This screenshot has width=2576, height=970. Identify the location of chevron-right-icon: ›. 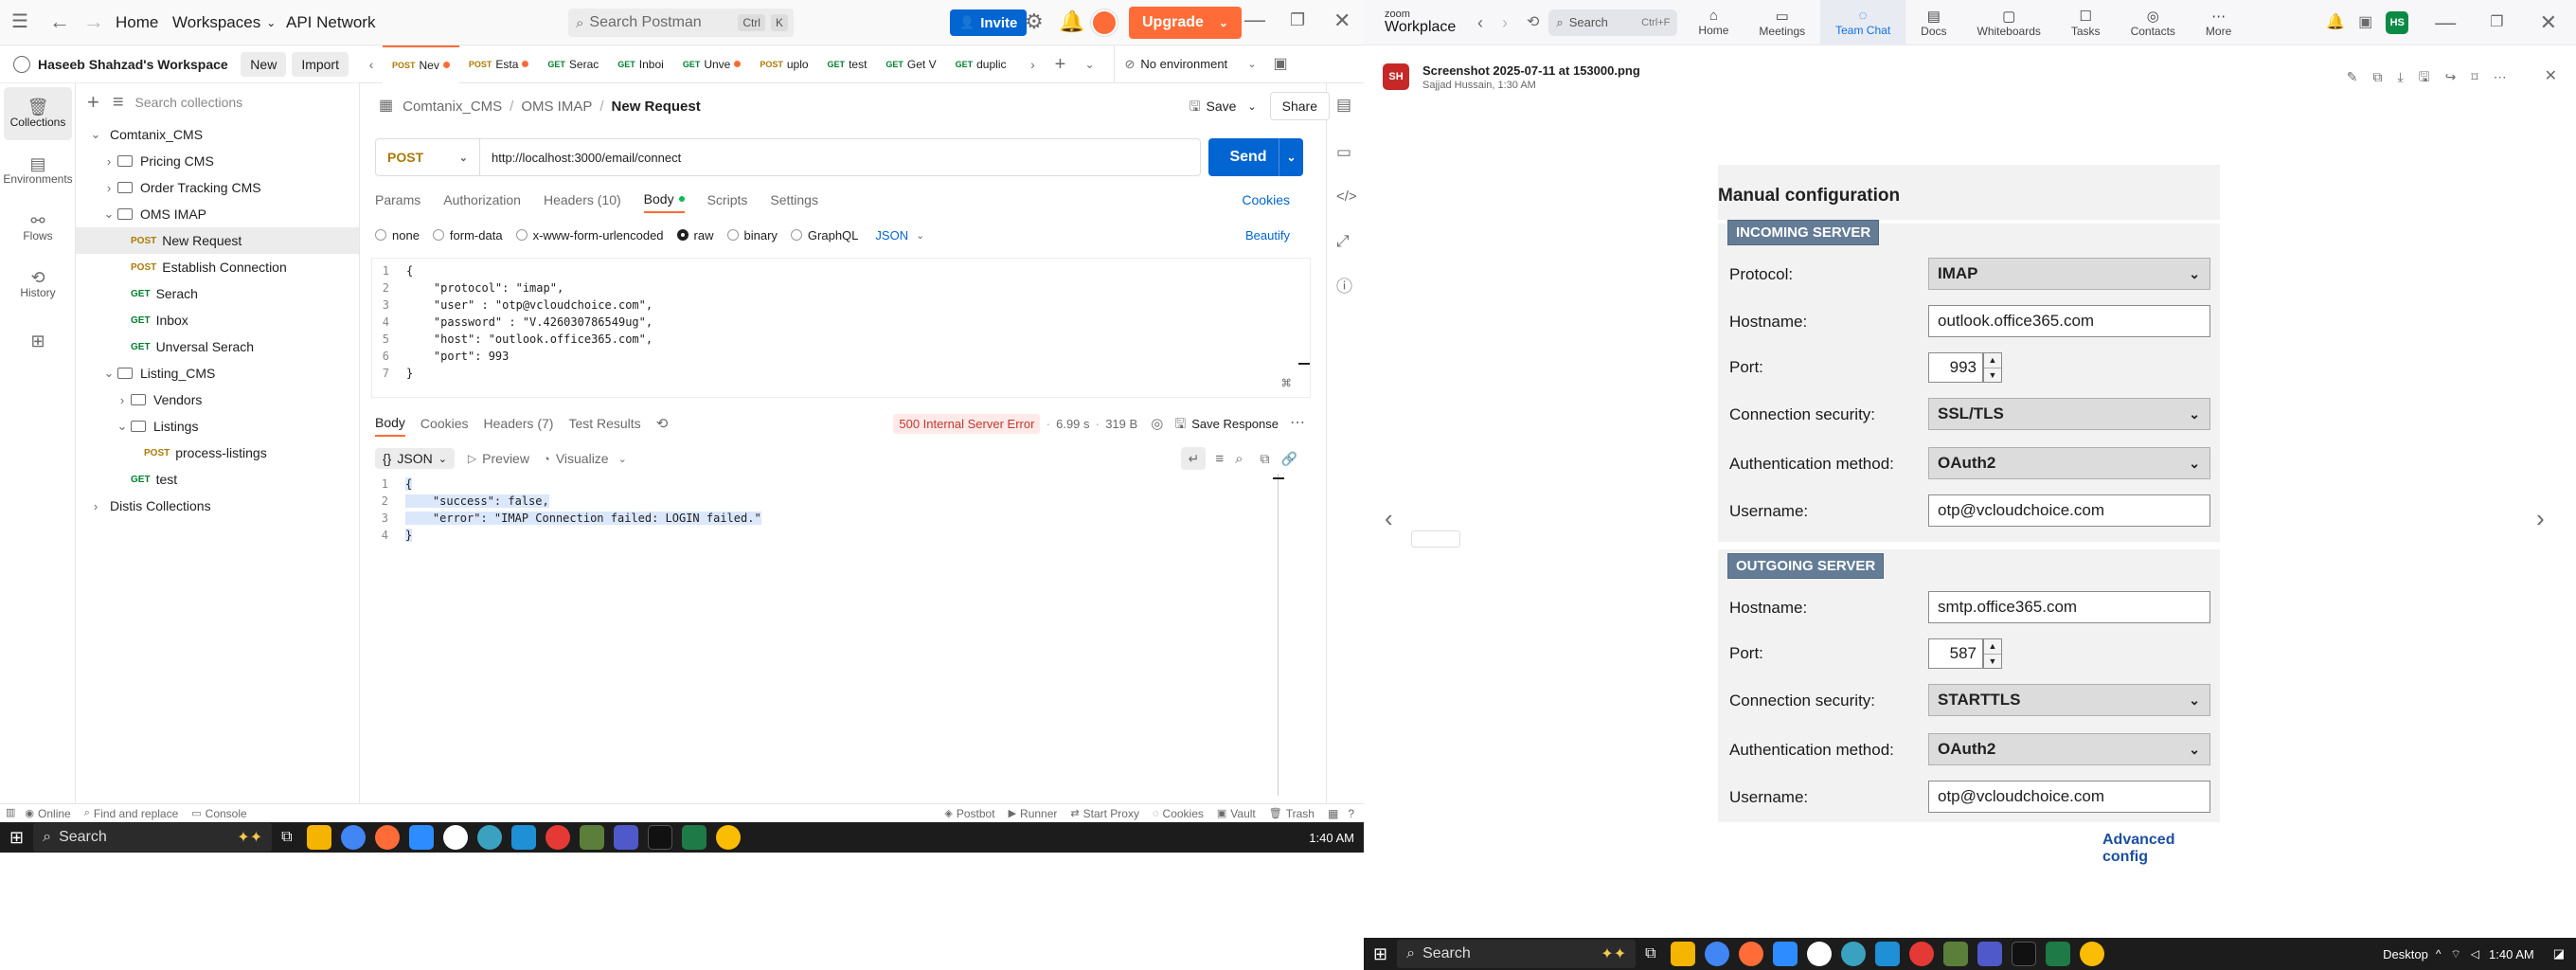
(122, 400).